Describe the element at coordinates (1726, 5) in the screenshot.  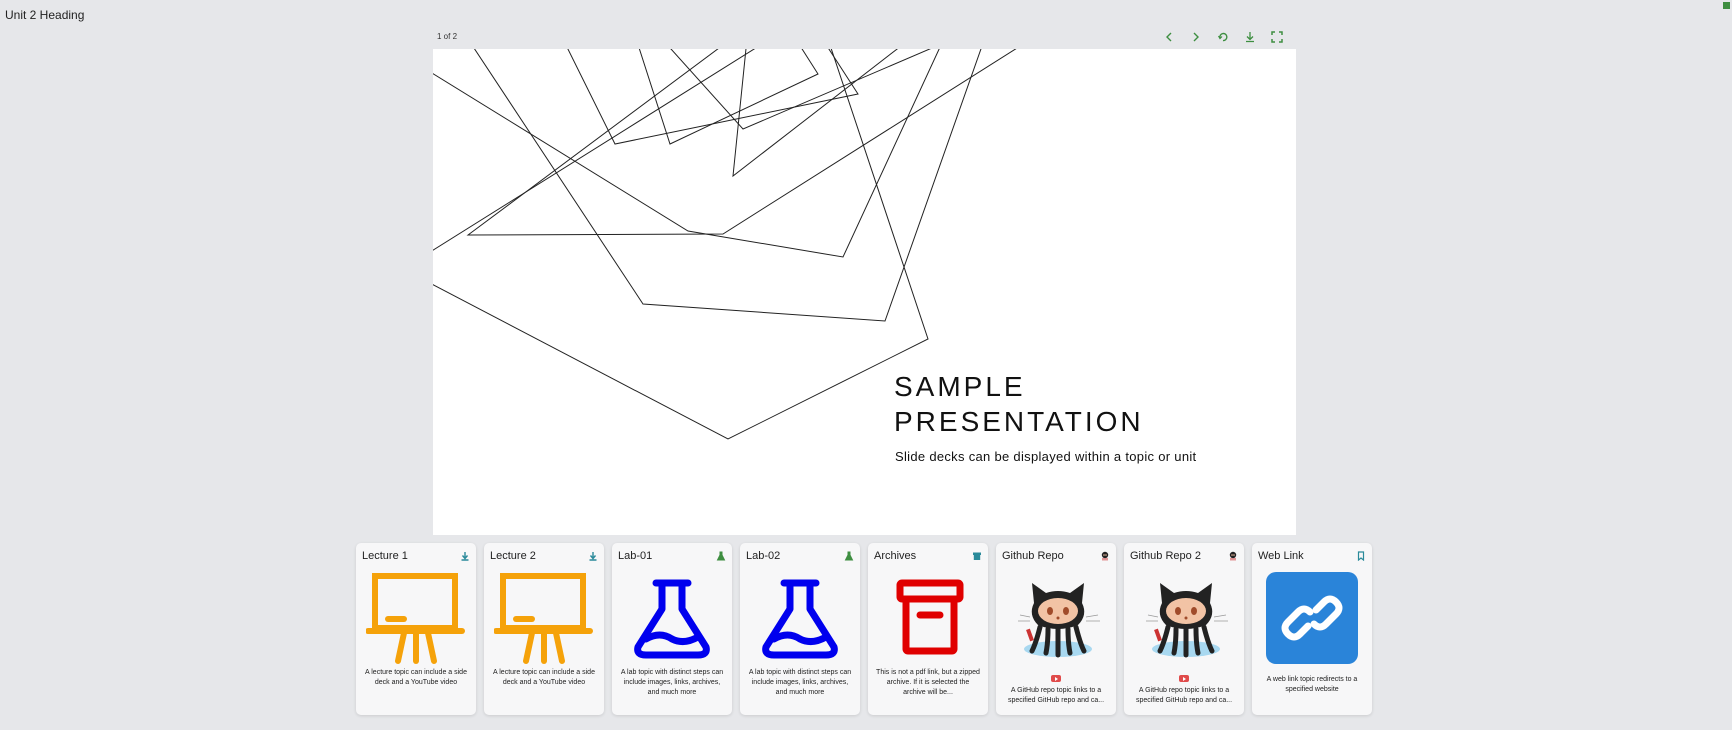
I see `status-indicator` at that location.